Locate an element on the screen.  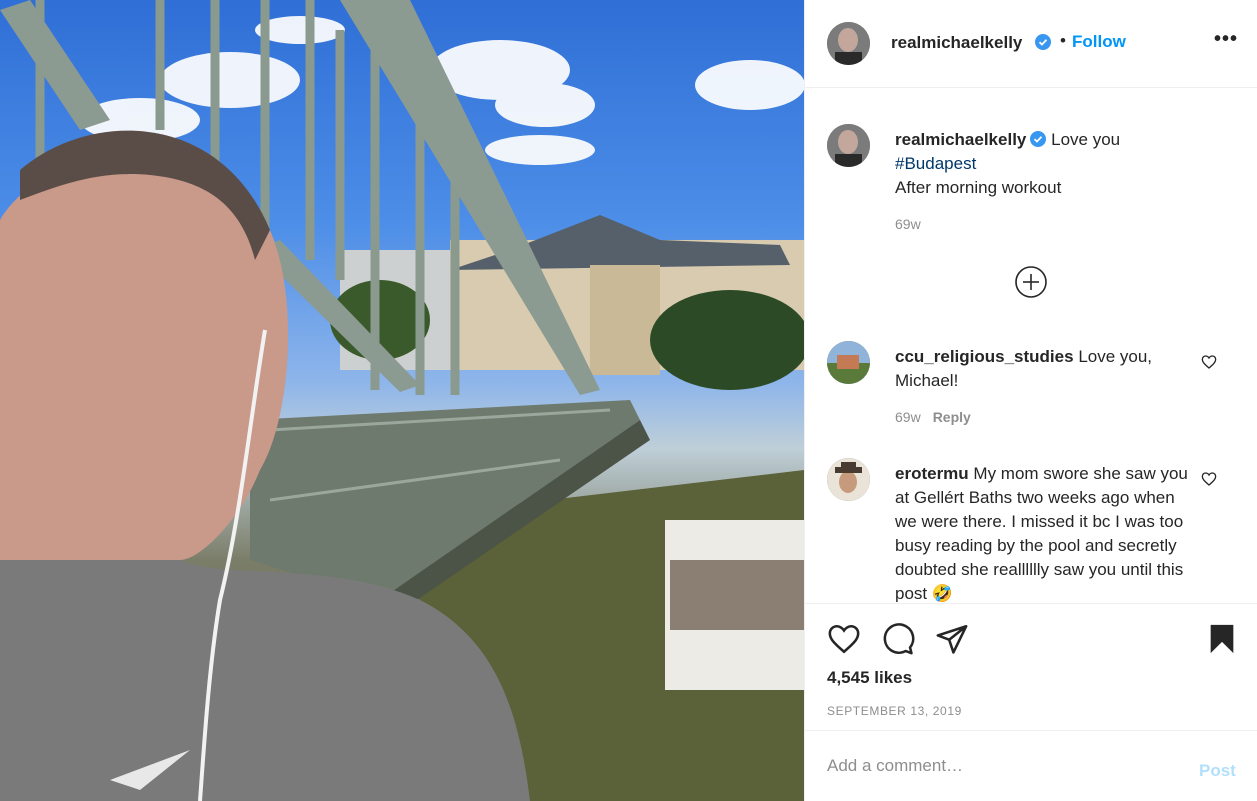
add-comment-input is located at coordinates (997, 766).